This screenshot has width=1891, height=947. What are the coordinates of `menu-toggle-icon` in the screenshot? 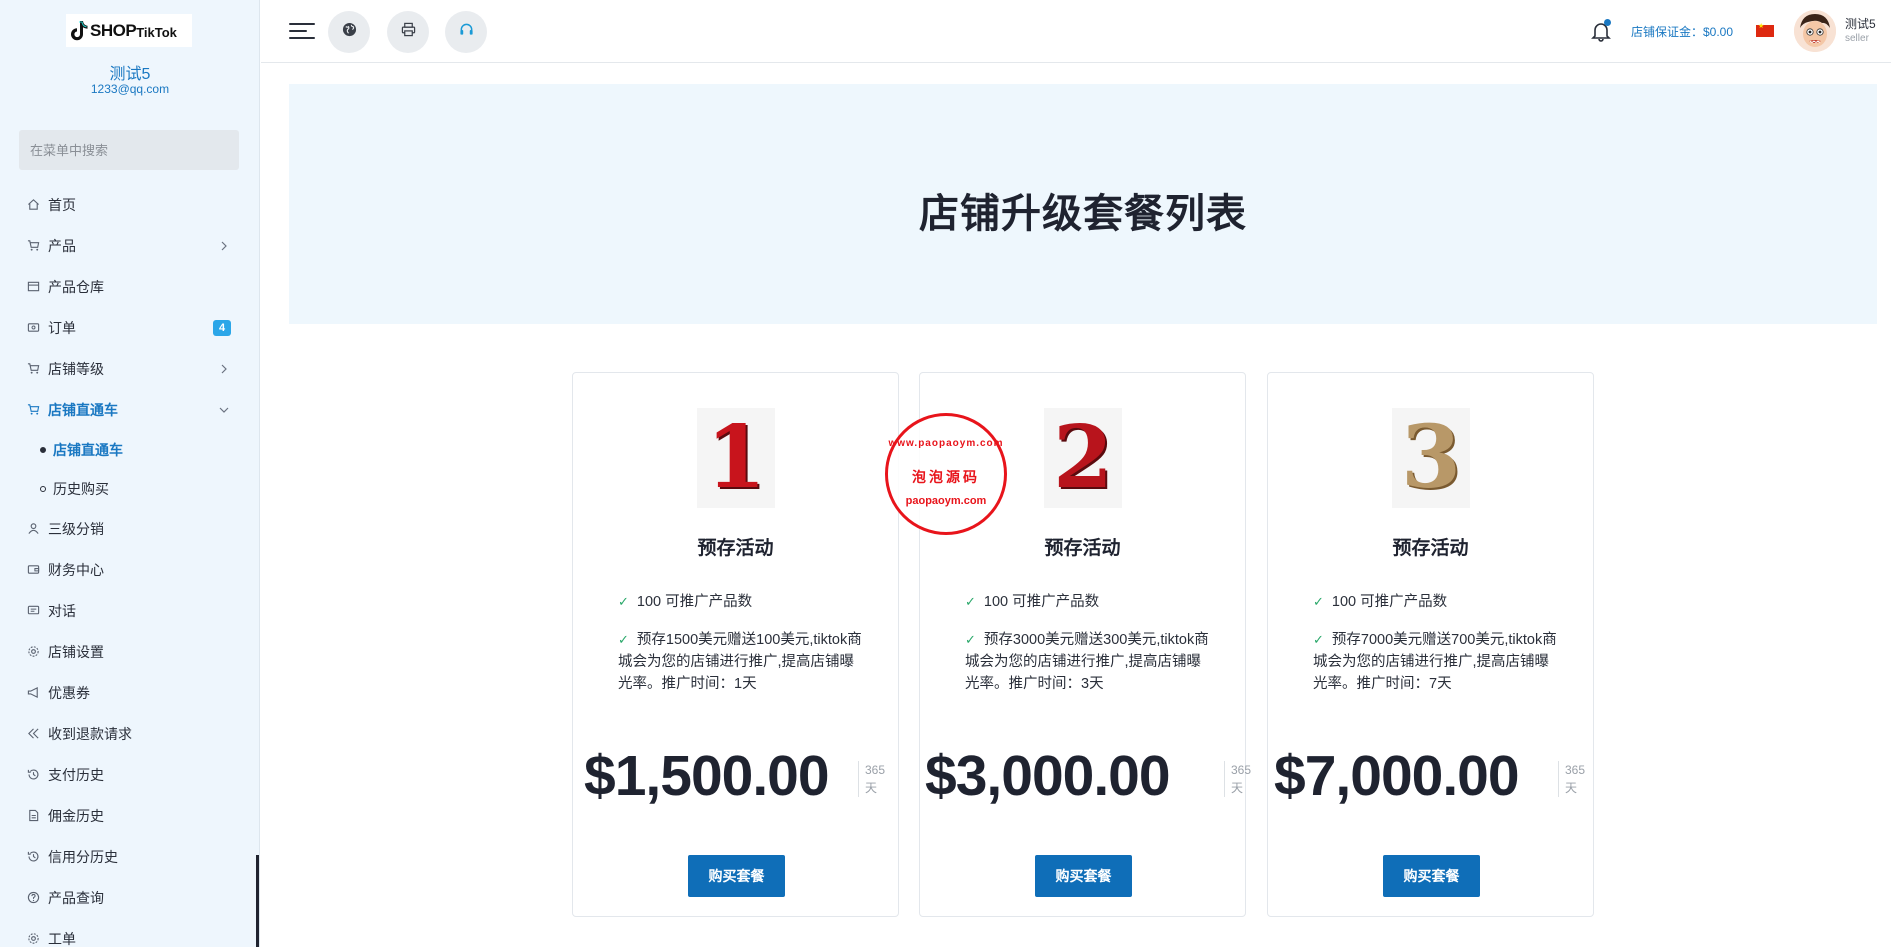 It's located at (302, 31).